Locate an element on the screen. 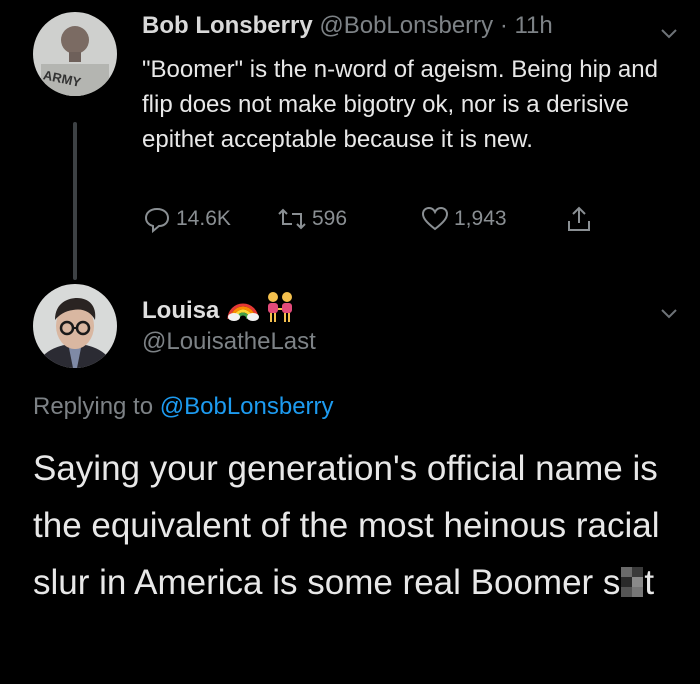 The width and height of the screenshot is (700, 684). like-button: 1,943 is located at coordinates (463, 219).